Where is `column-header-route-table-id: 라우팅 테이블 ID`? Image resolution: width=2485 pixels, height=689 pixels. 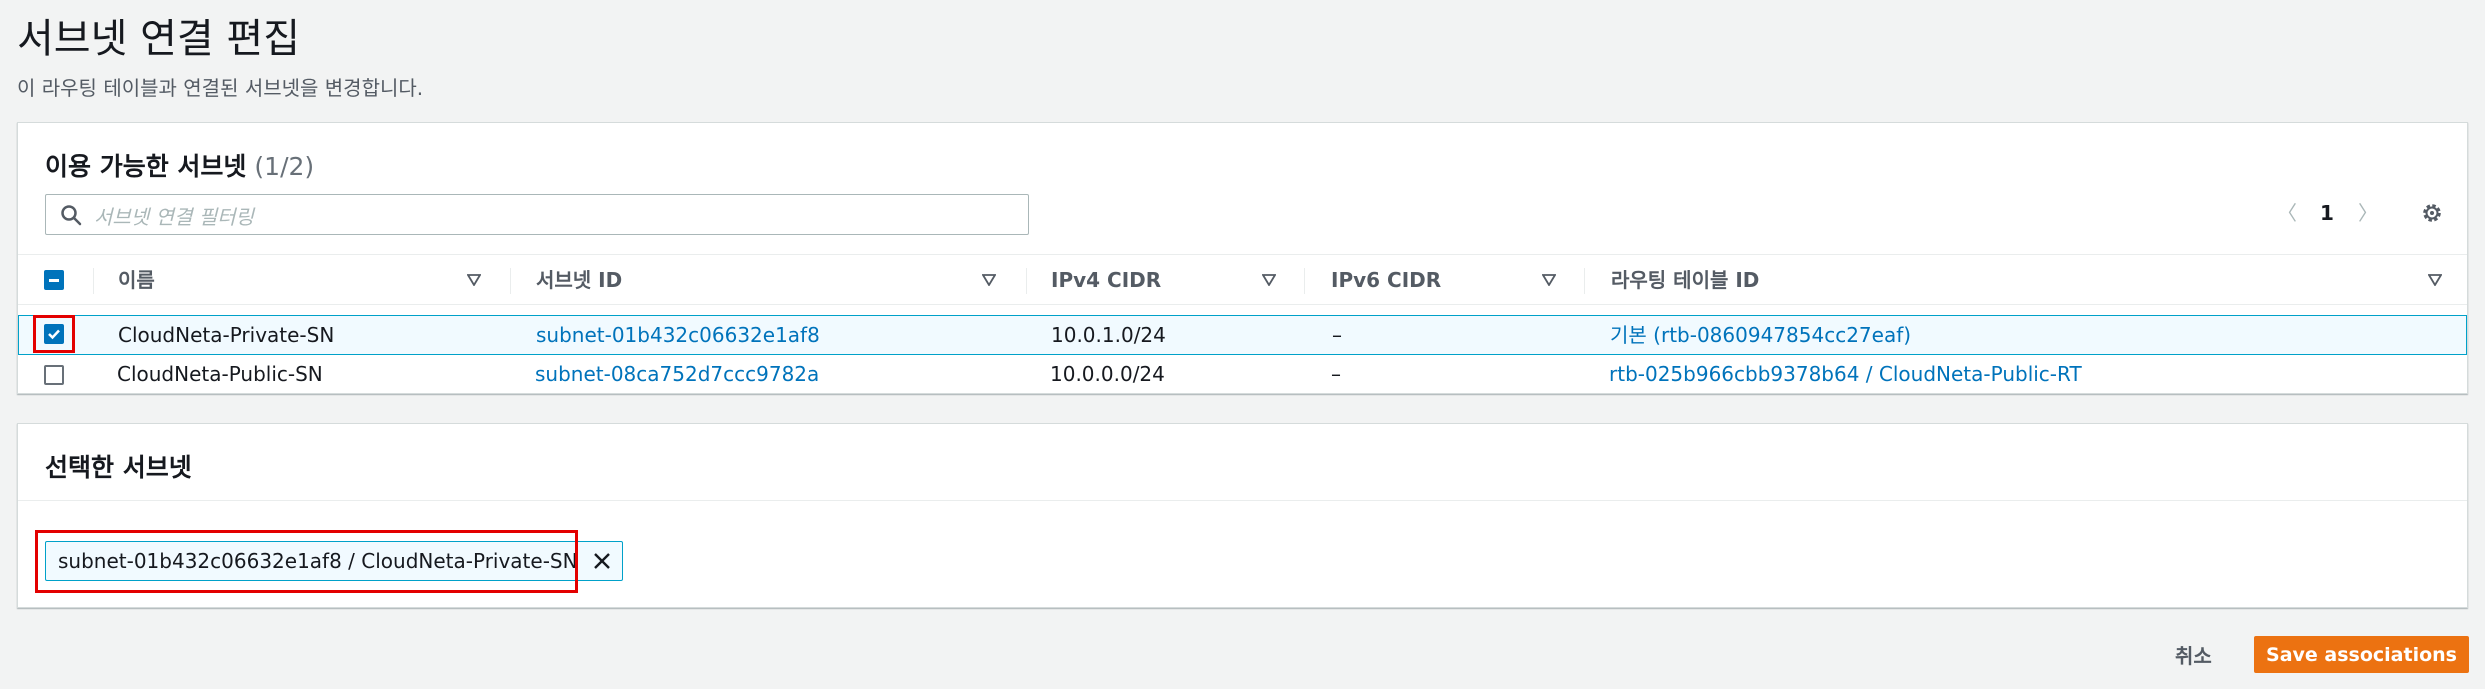
column-header-route-table-id: 라우팅 테이블 ID is located at coordinates (1685, 280).